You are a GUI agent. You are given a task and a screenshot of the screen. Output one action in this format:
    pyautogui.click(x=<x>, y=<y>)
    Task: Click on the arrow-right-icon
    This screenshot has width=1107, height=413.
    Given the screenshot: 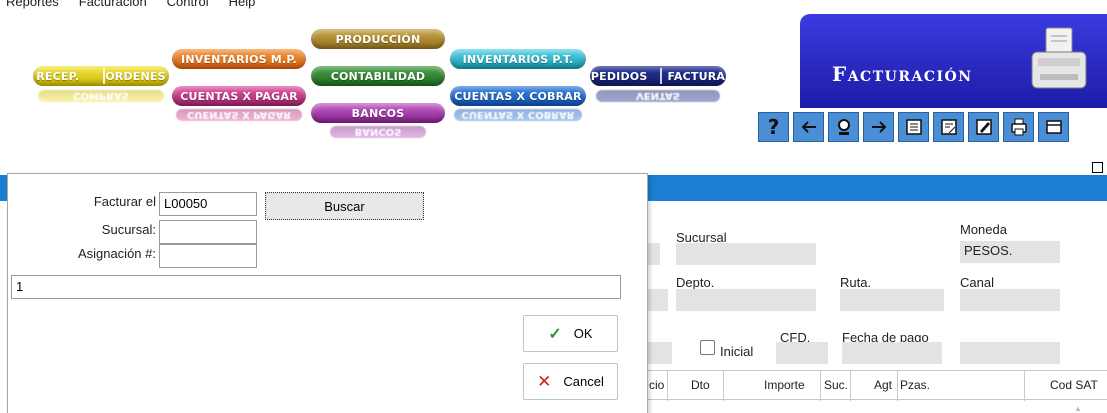 What is the action you would take?
    pyautogui.click(x=878, y=127)
    